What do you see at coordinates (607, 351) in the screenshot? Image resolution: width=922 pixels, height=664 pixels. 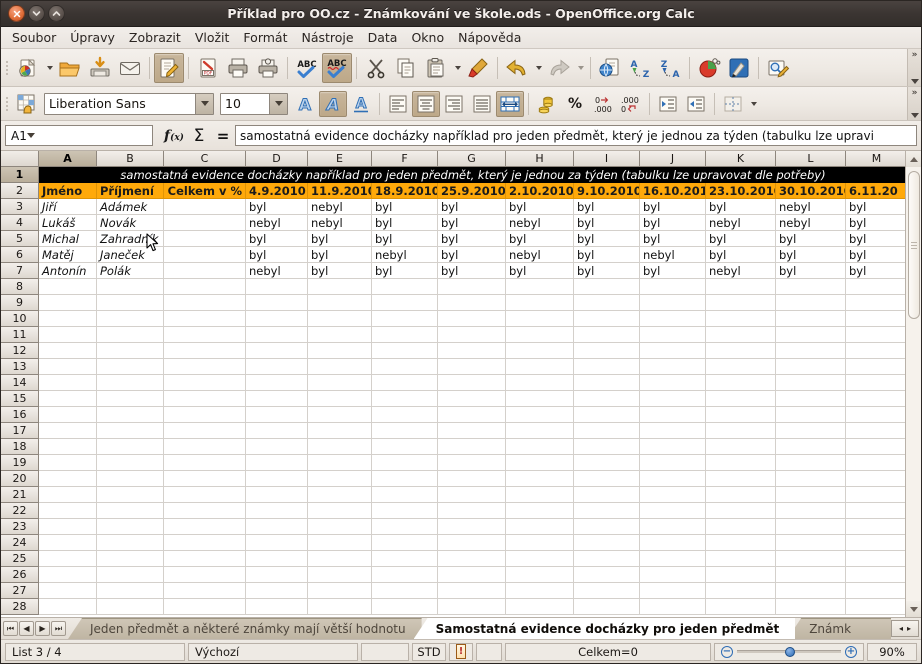 I see `cell-I12` at bounding box center [607, 351].